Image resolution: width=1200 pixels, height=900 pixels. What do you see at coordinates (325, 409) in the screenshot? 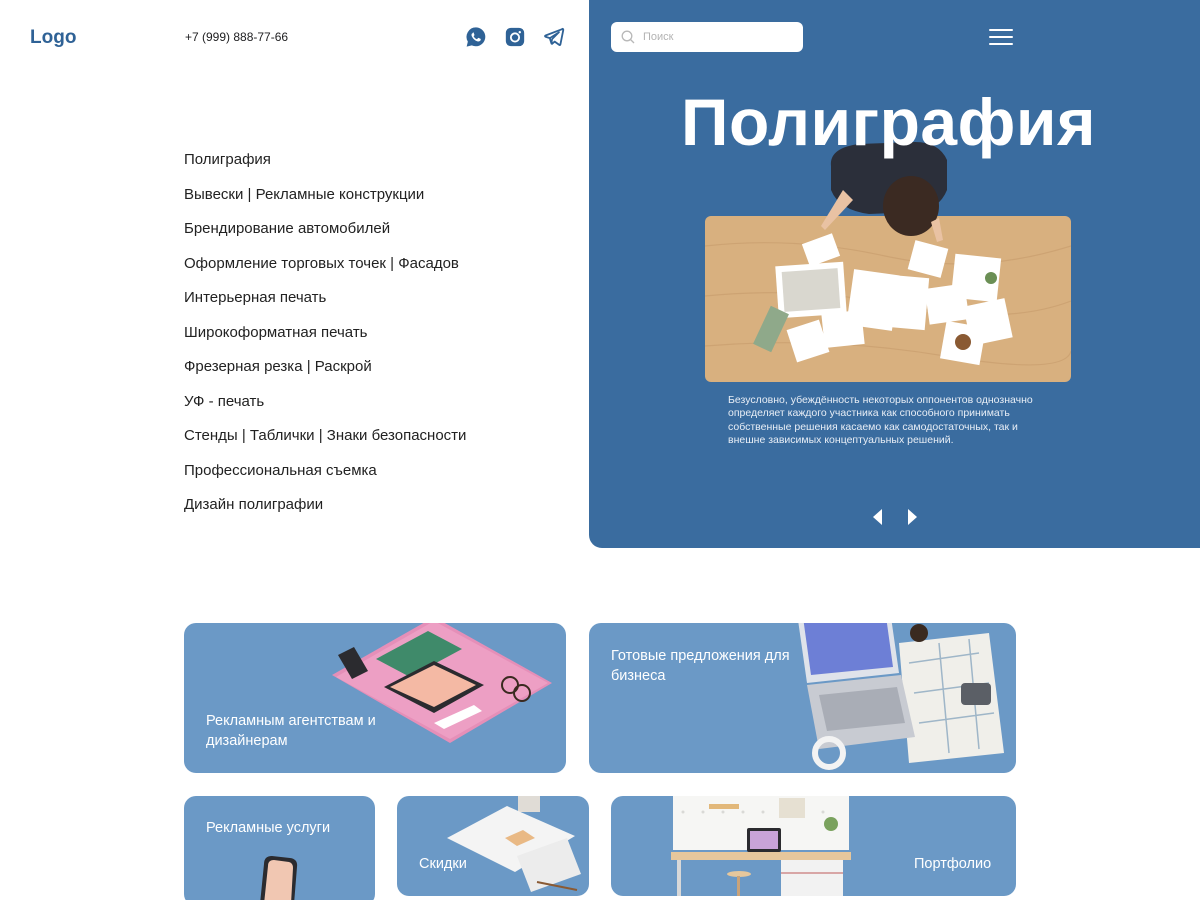
I see `menu-item-uv-print: УФ - печать` at bounding box center [325, 409].